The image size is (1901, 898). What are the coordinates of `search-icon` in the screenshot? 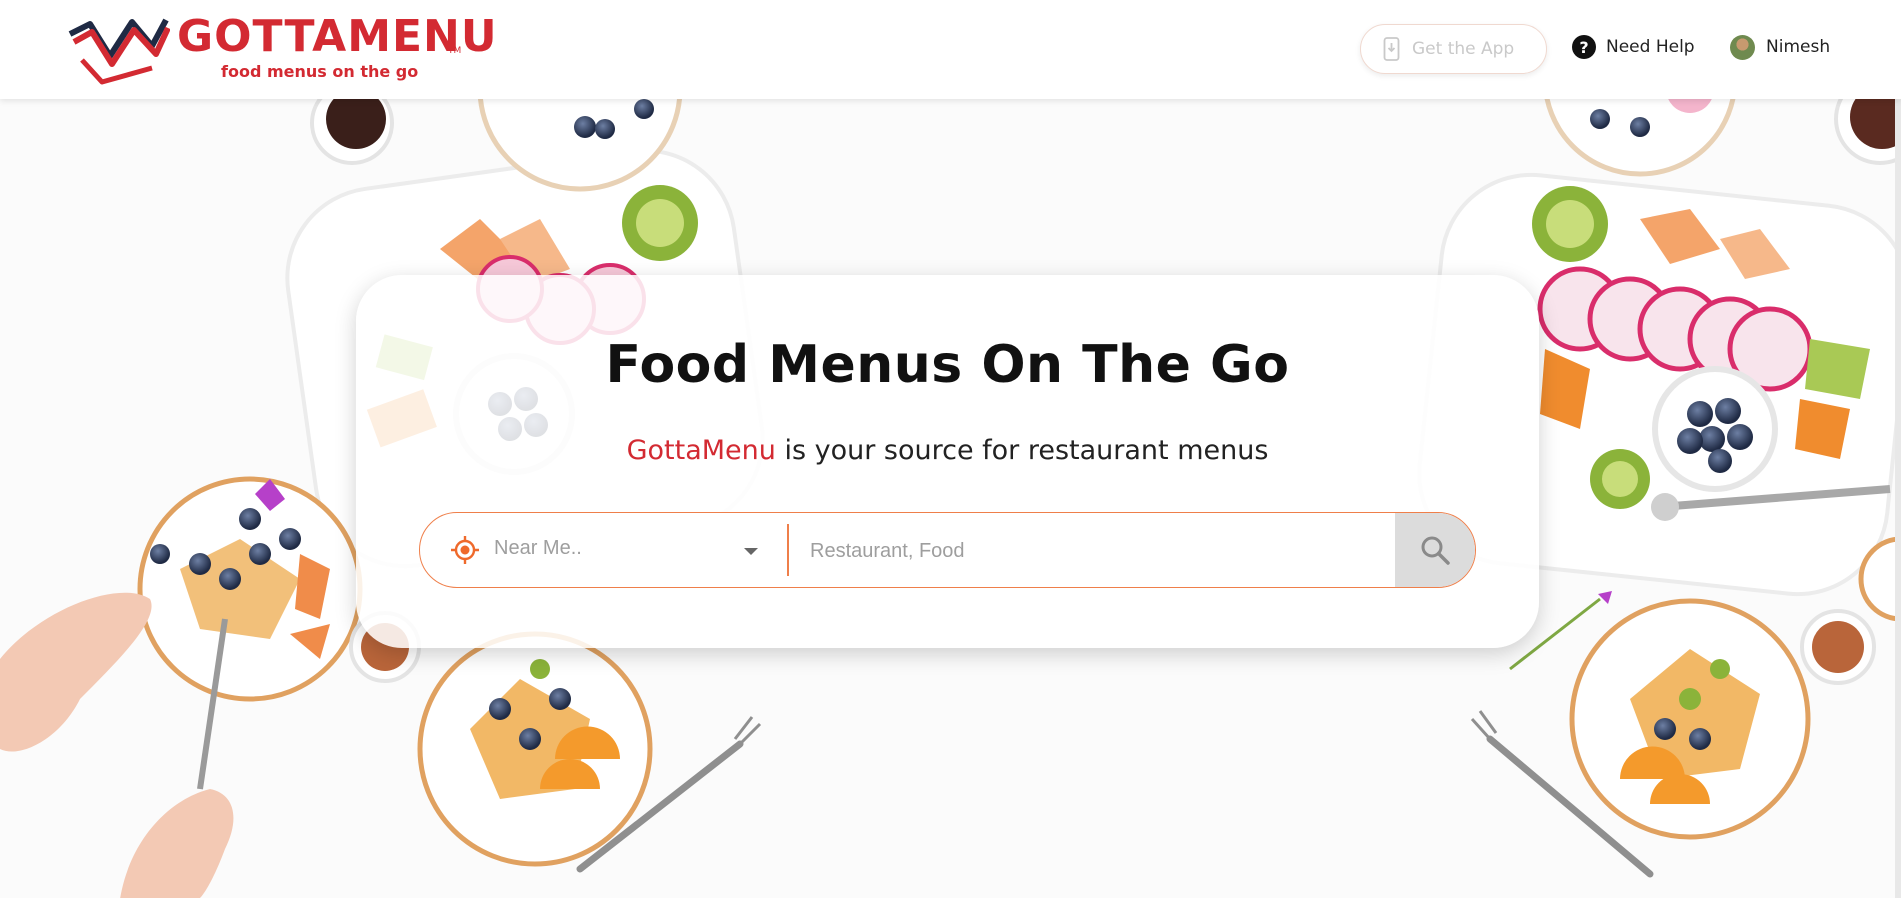 It's located at (1435, 550).